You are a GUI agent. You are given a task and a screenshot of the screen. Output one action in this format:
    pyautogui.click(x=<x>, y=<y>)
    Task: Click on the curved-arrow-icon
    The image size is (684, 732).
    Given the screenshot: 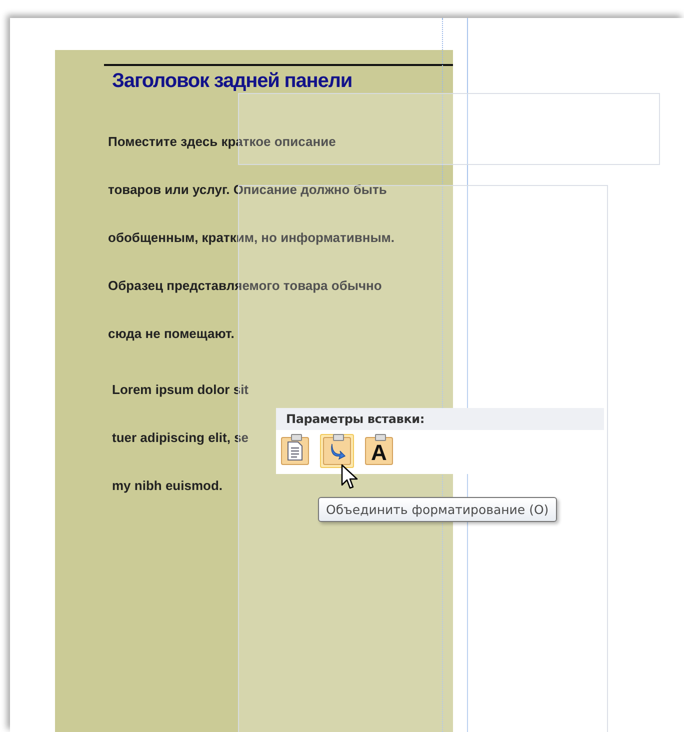 What is the action you would take?
    pyautogui.click(x=337, y=451)
    